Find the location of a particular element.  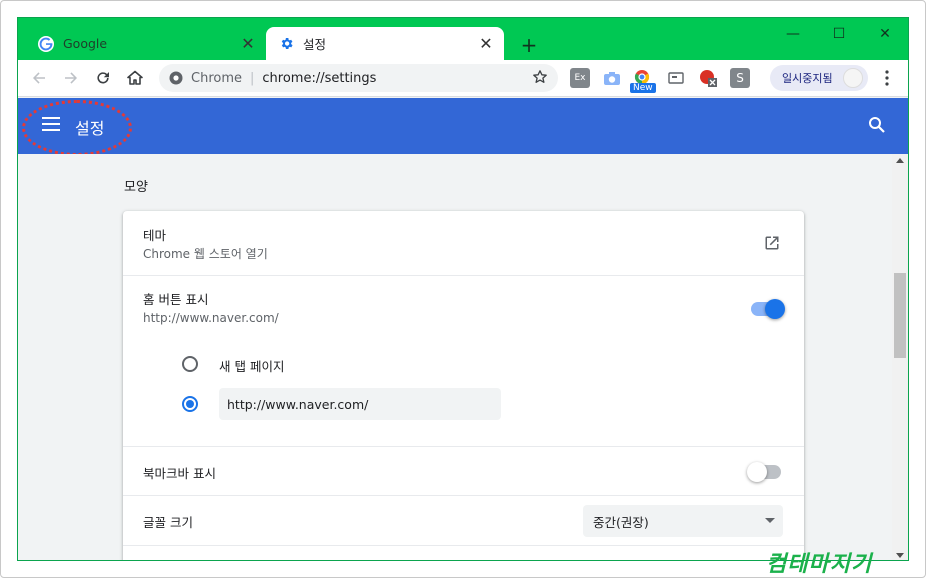

tab-title: Google is located at coordinates (85, 43).